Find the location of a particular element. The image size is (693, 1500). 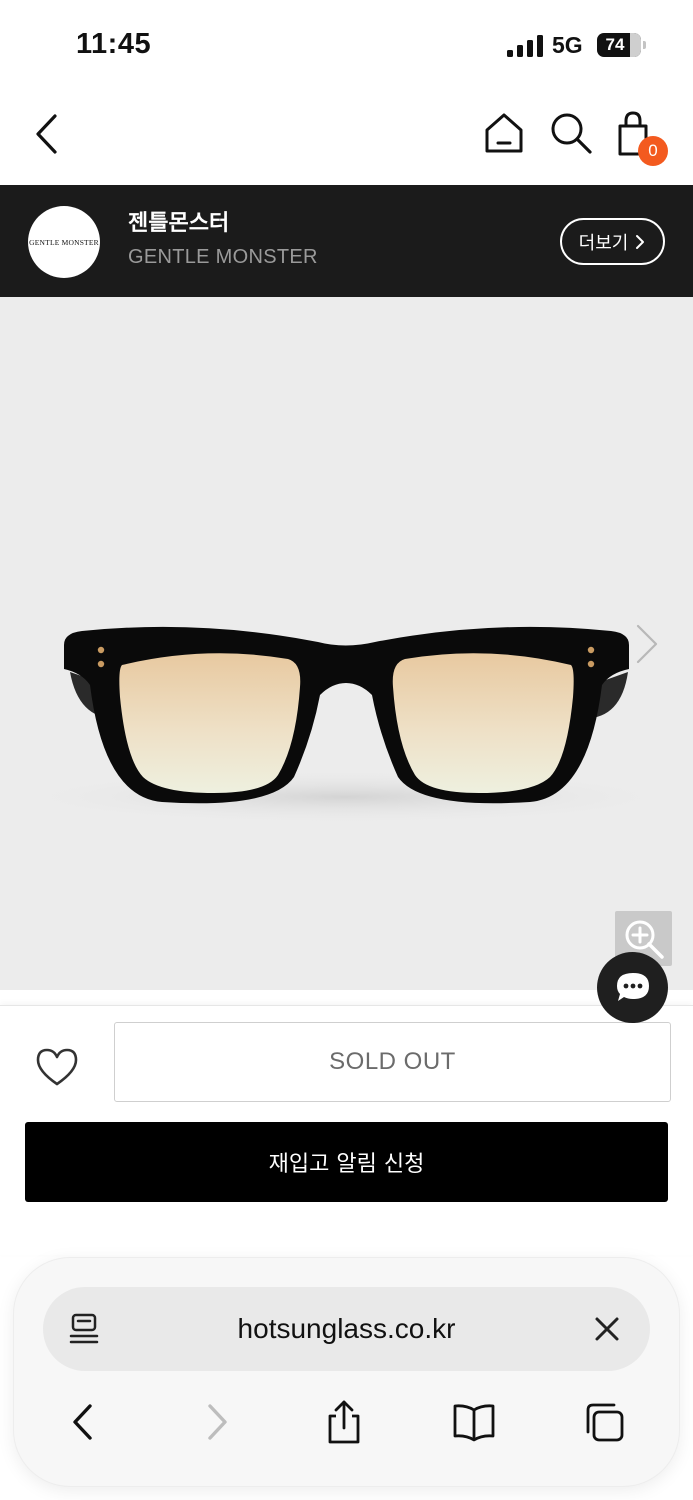

network-type: 5G is located at coordinates (567, 45).